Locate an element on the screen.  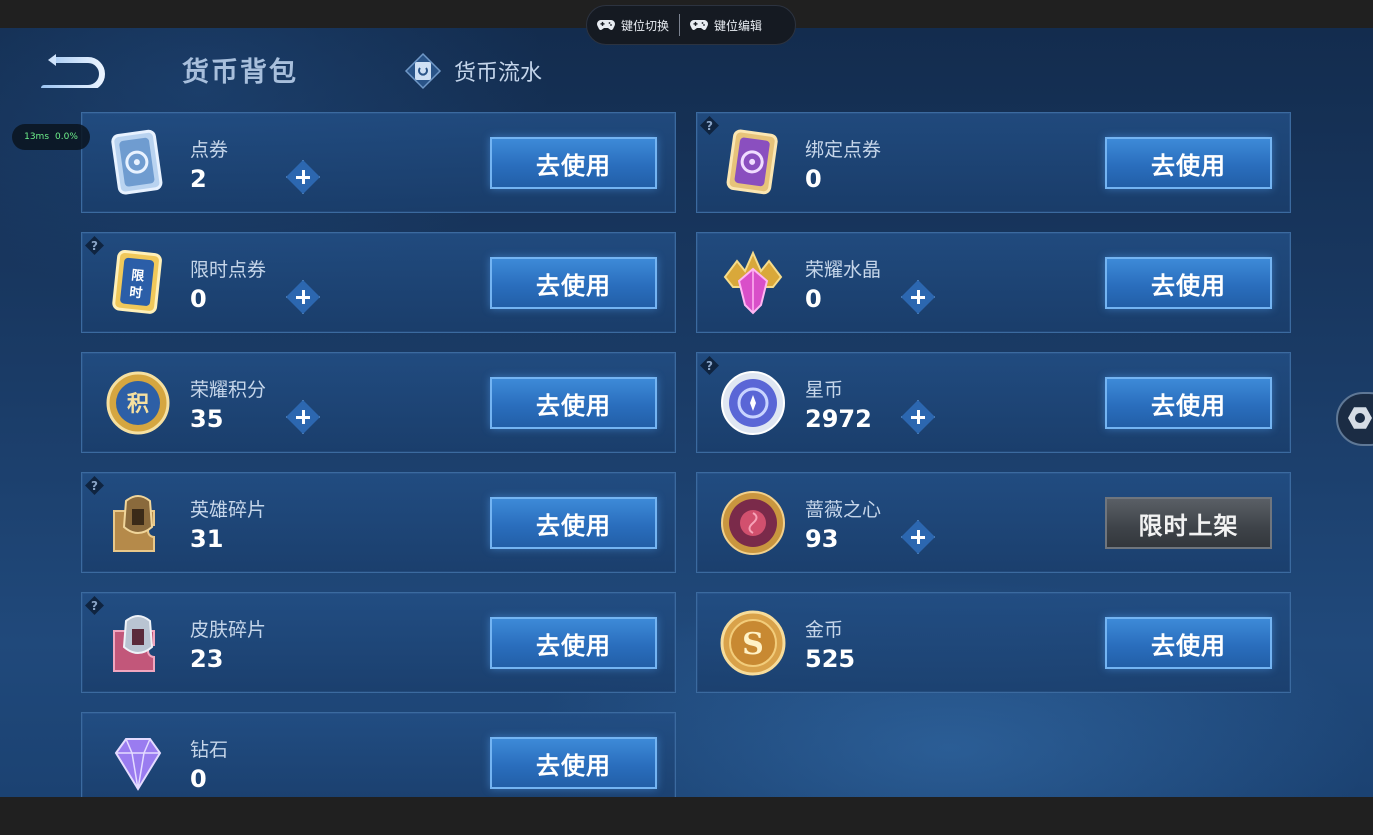
svg-text: 积 is located at coordinates (138, 404).